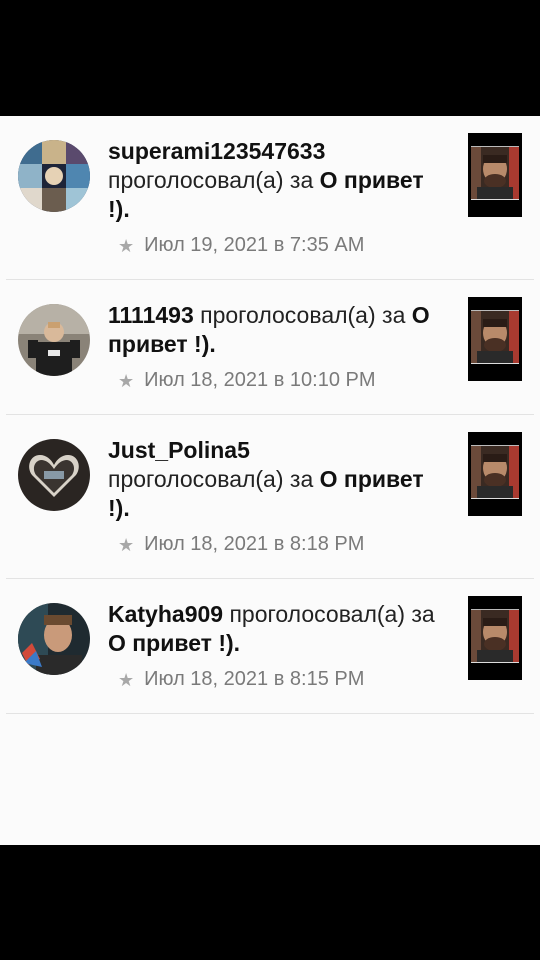 This screenshot has width=540, height=960. I want to click on timestamp: Июл 18, 2021 в 8:18 PM, so click(254, 544).